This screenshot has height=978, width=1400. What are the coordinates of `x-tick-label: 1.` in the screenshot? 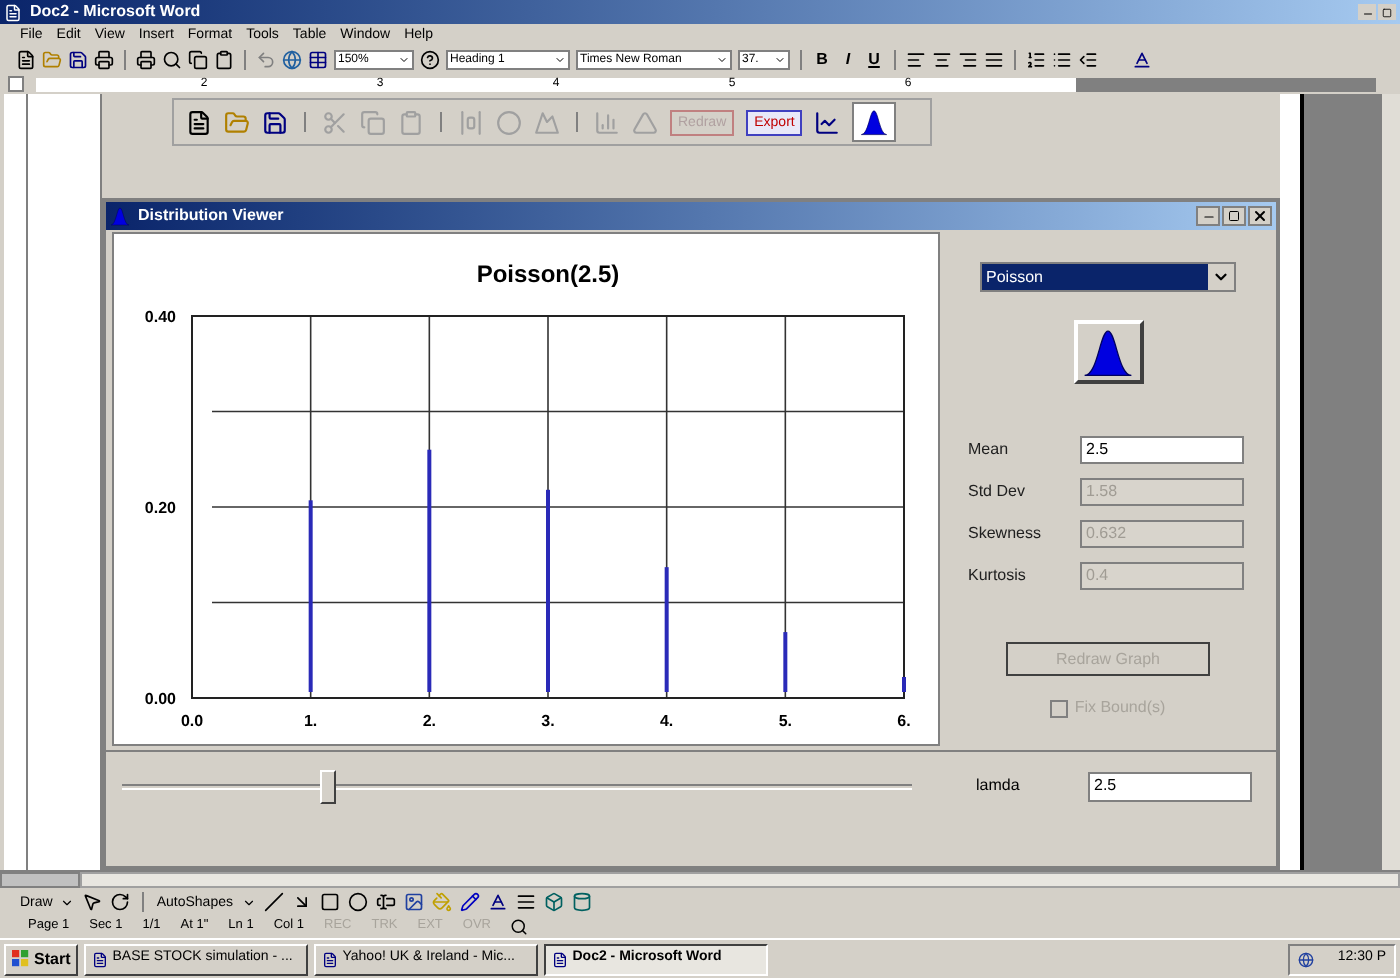 It's located at (311, 721).